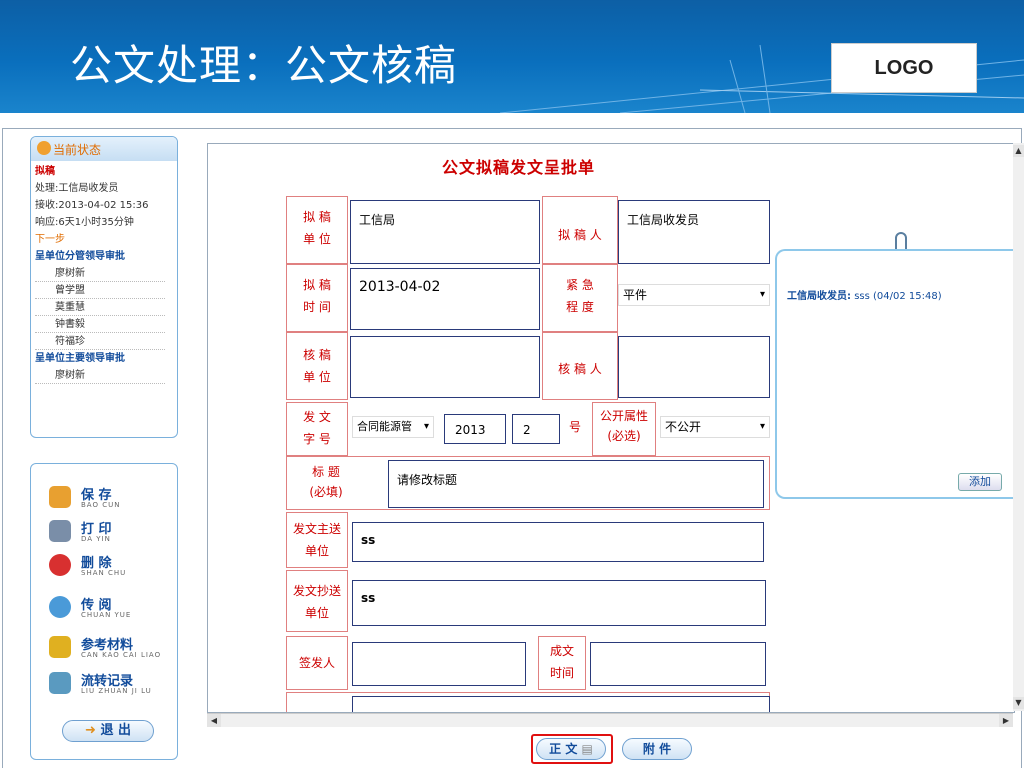  Describe the element at coordinates (904, 68) in the screenshot. I see `logo: LOGO` at that location.